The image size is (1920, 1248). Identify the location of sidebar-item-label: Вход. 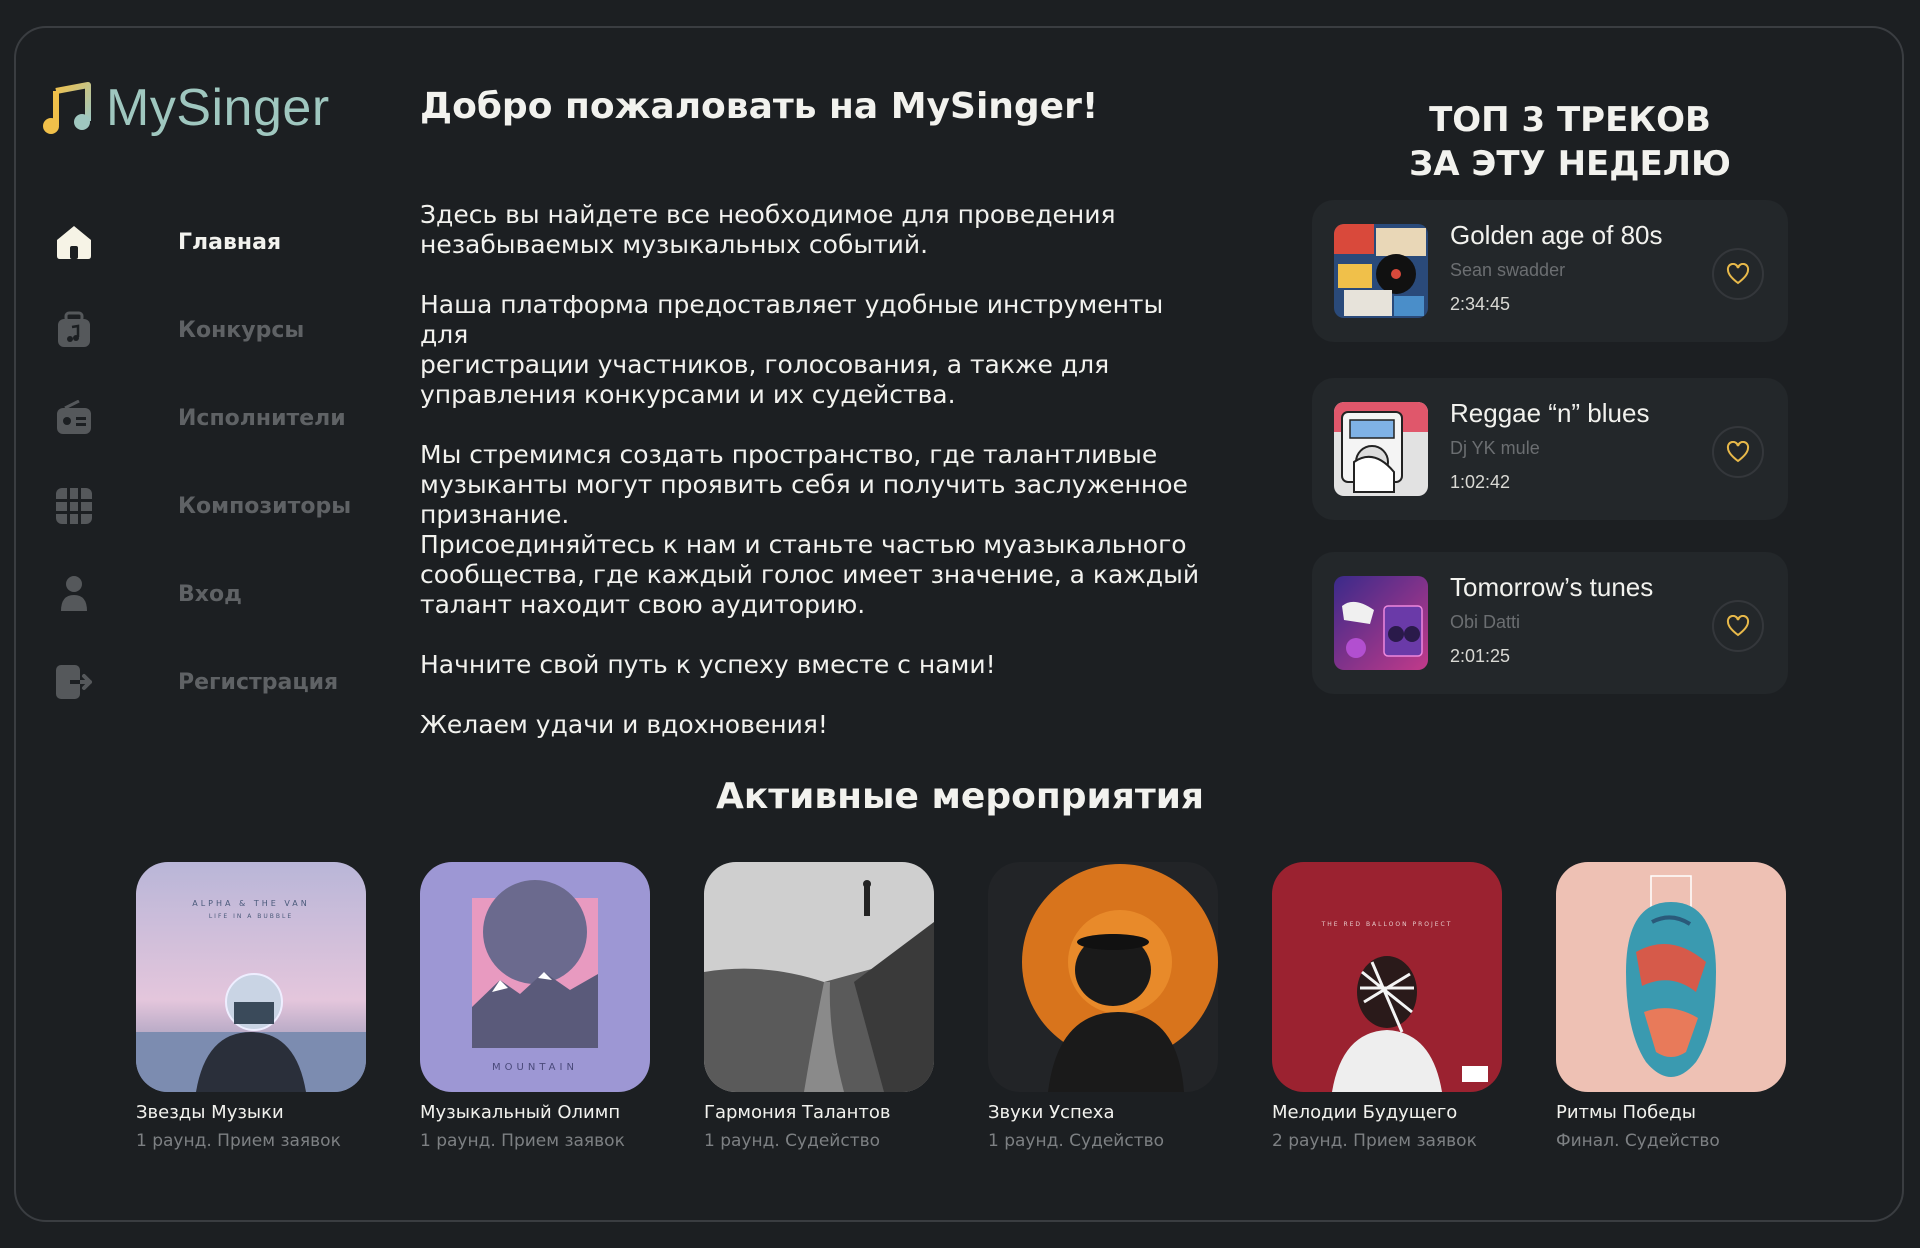
(210, 594).